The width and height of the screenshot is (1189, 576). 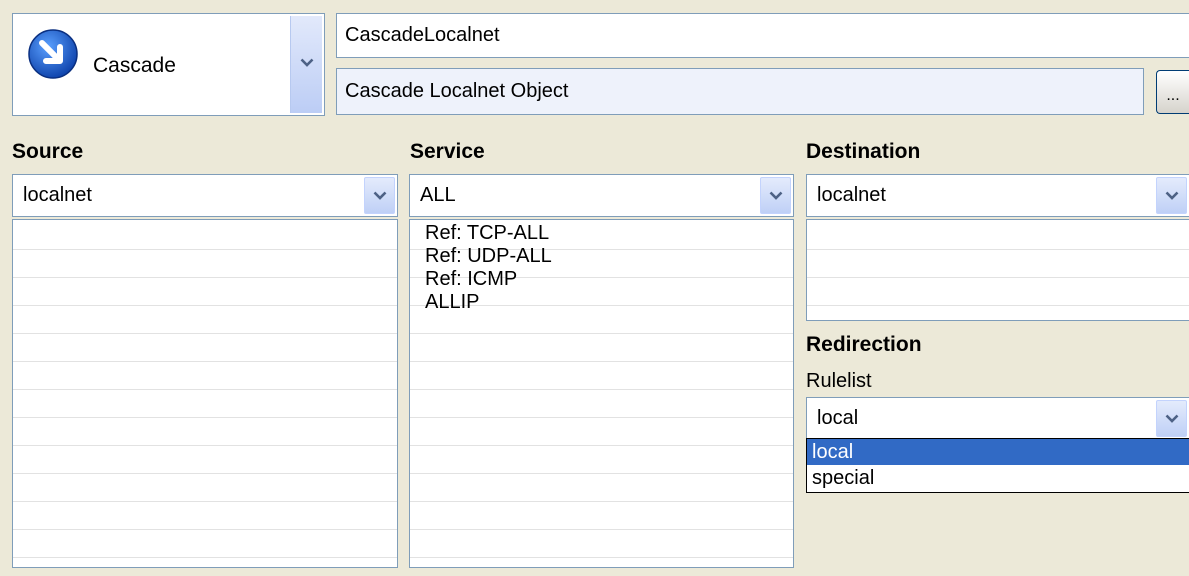 I want to click on destination-combo: localnet, so click(x=997, y=195).